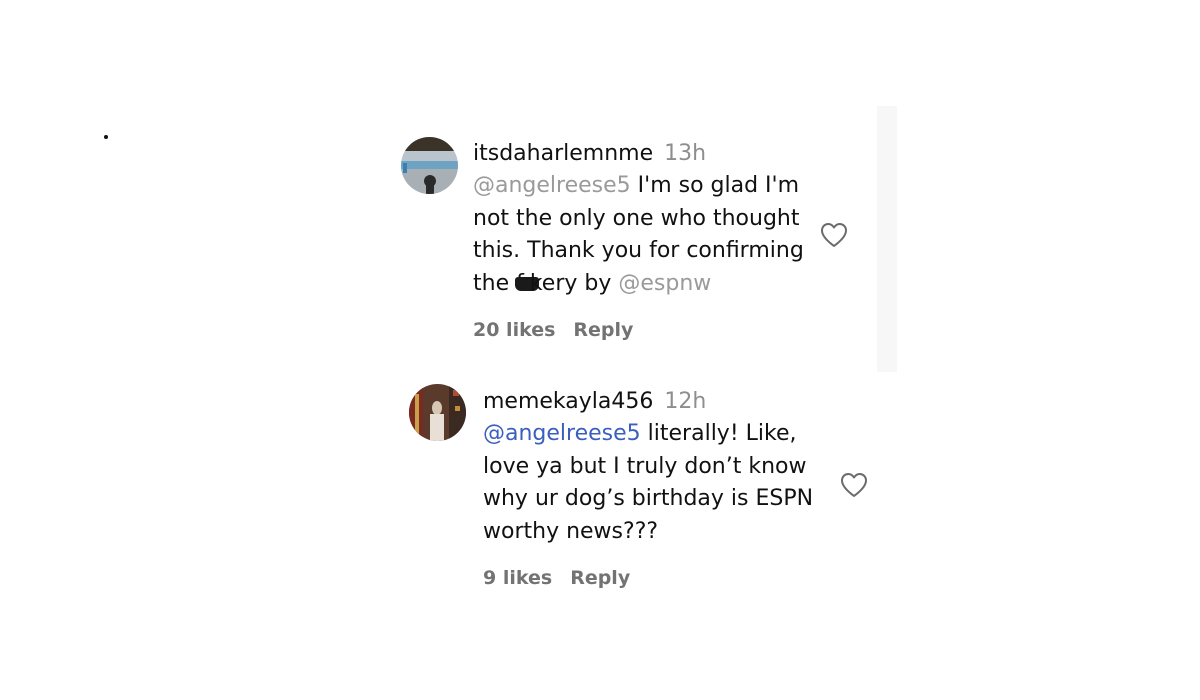  I want to click on text-line: love ya but I truly don’t know, so click(645, 466).